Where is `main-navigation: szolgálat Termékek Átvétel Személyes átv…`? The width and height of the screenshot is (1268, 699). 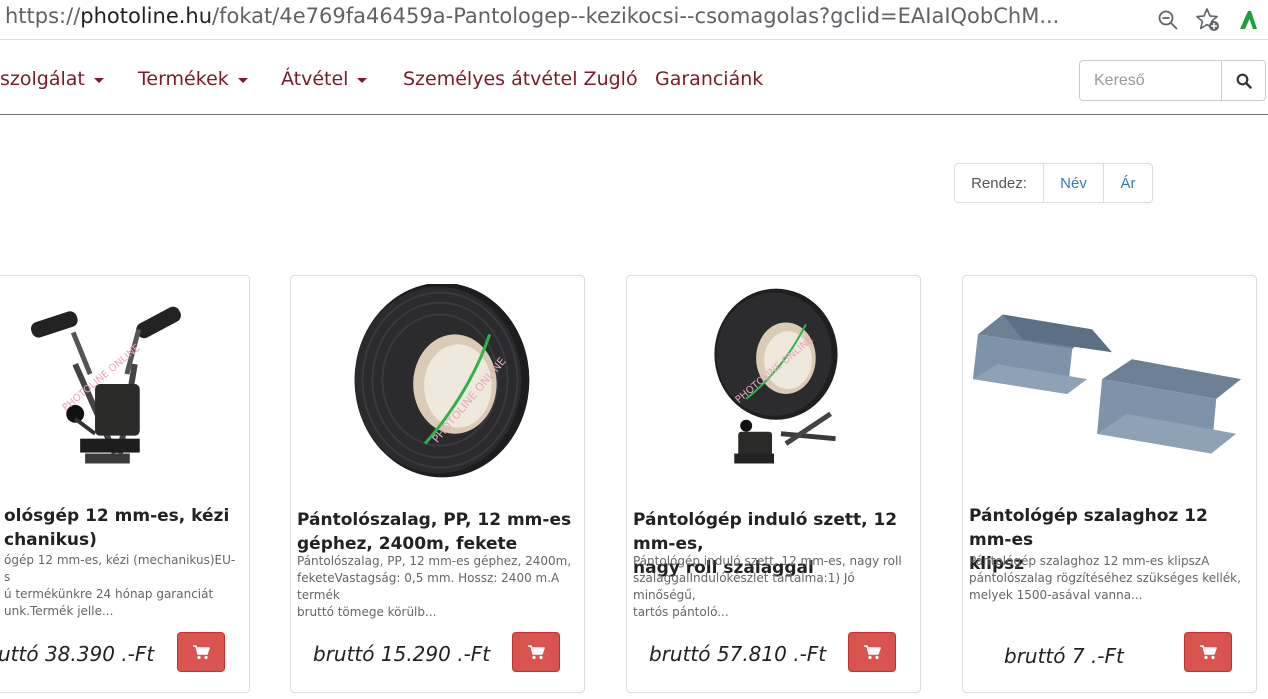 main-navigation: szolgálat Termékek Átvétel Személyes átv… is located at coordinates (634, 77).